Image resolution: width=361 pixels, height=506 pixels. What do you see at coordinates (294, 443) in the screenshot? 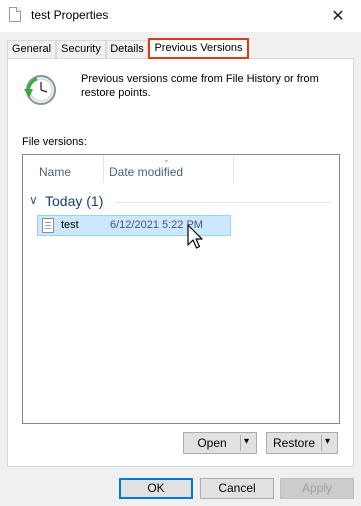
I see `restore-label: Restore` at bounding box center [294, 443].